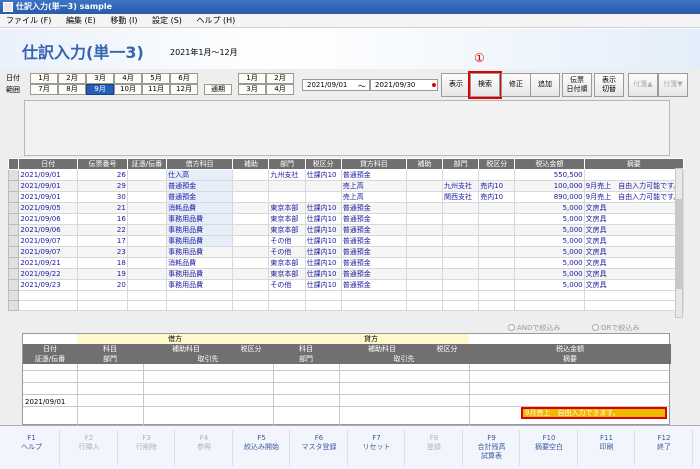 The height and width of the screenshot is (469, 700). What do you see at coordinates (184, 78) in the screenshot?
I see `month-button: 6月` at bounding box center [184, 78].